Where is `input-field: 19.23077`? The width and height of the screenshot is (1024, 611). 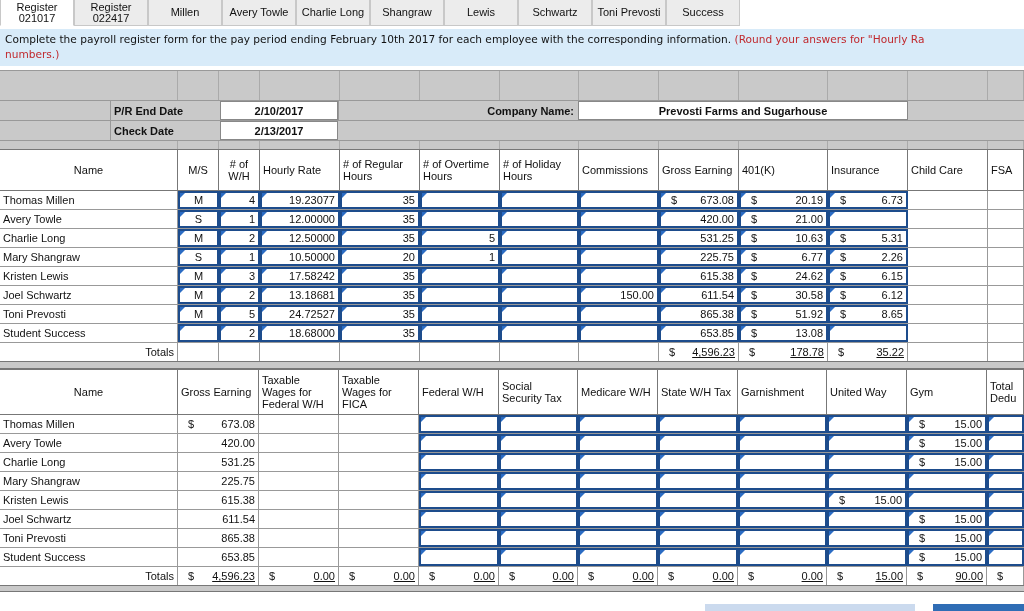 input-field: 19.23077 is located at coordinates (300, 200).